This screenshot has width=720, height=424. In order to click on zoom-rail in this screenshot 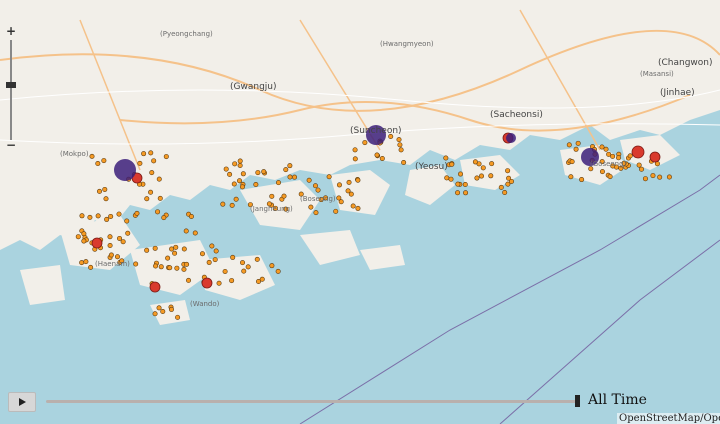, I will do `click(11, 90)`.